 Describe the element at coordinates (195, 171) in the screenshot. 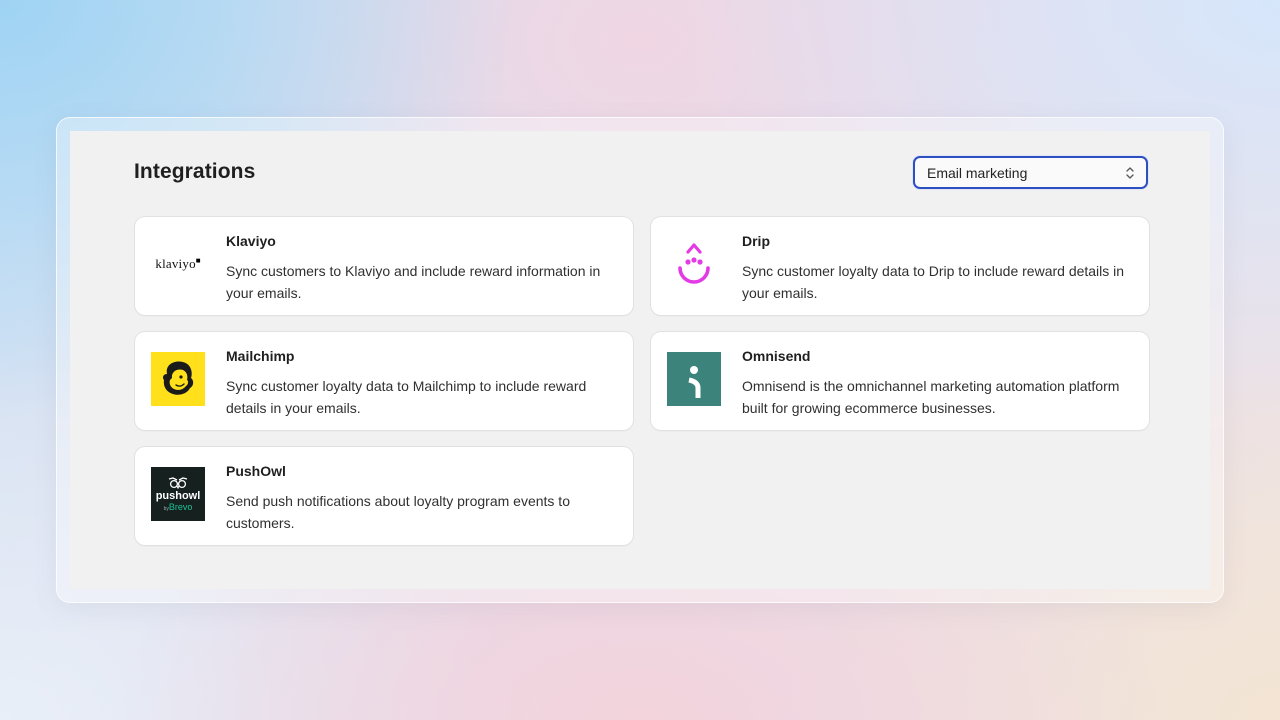

I see `page-title: Integrations` at that location.